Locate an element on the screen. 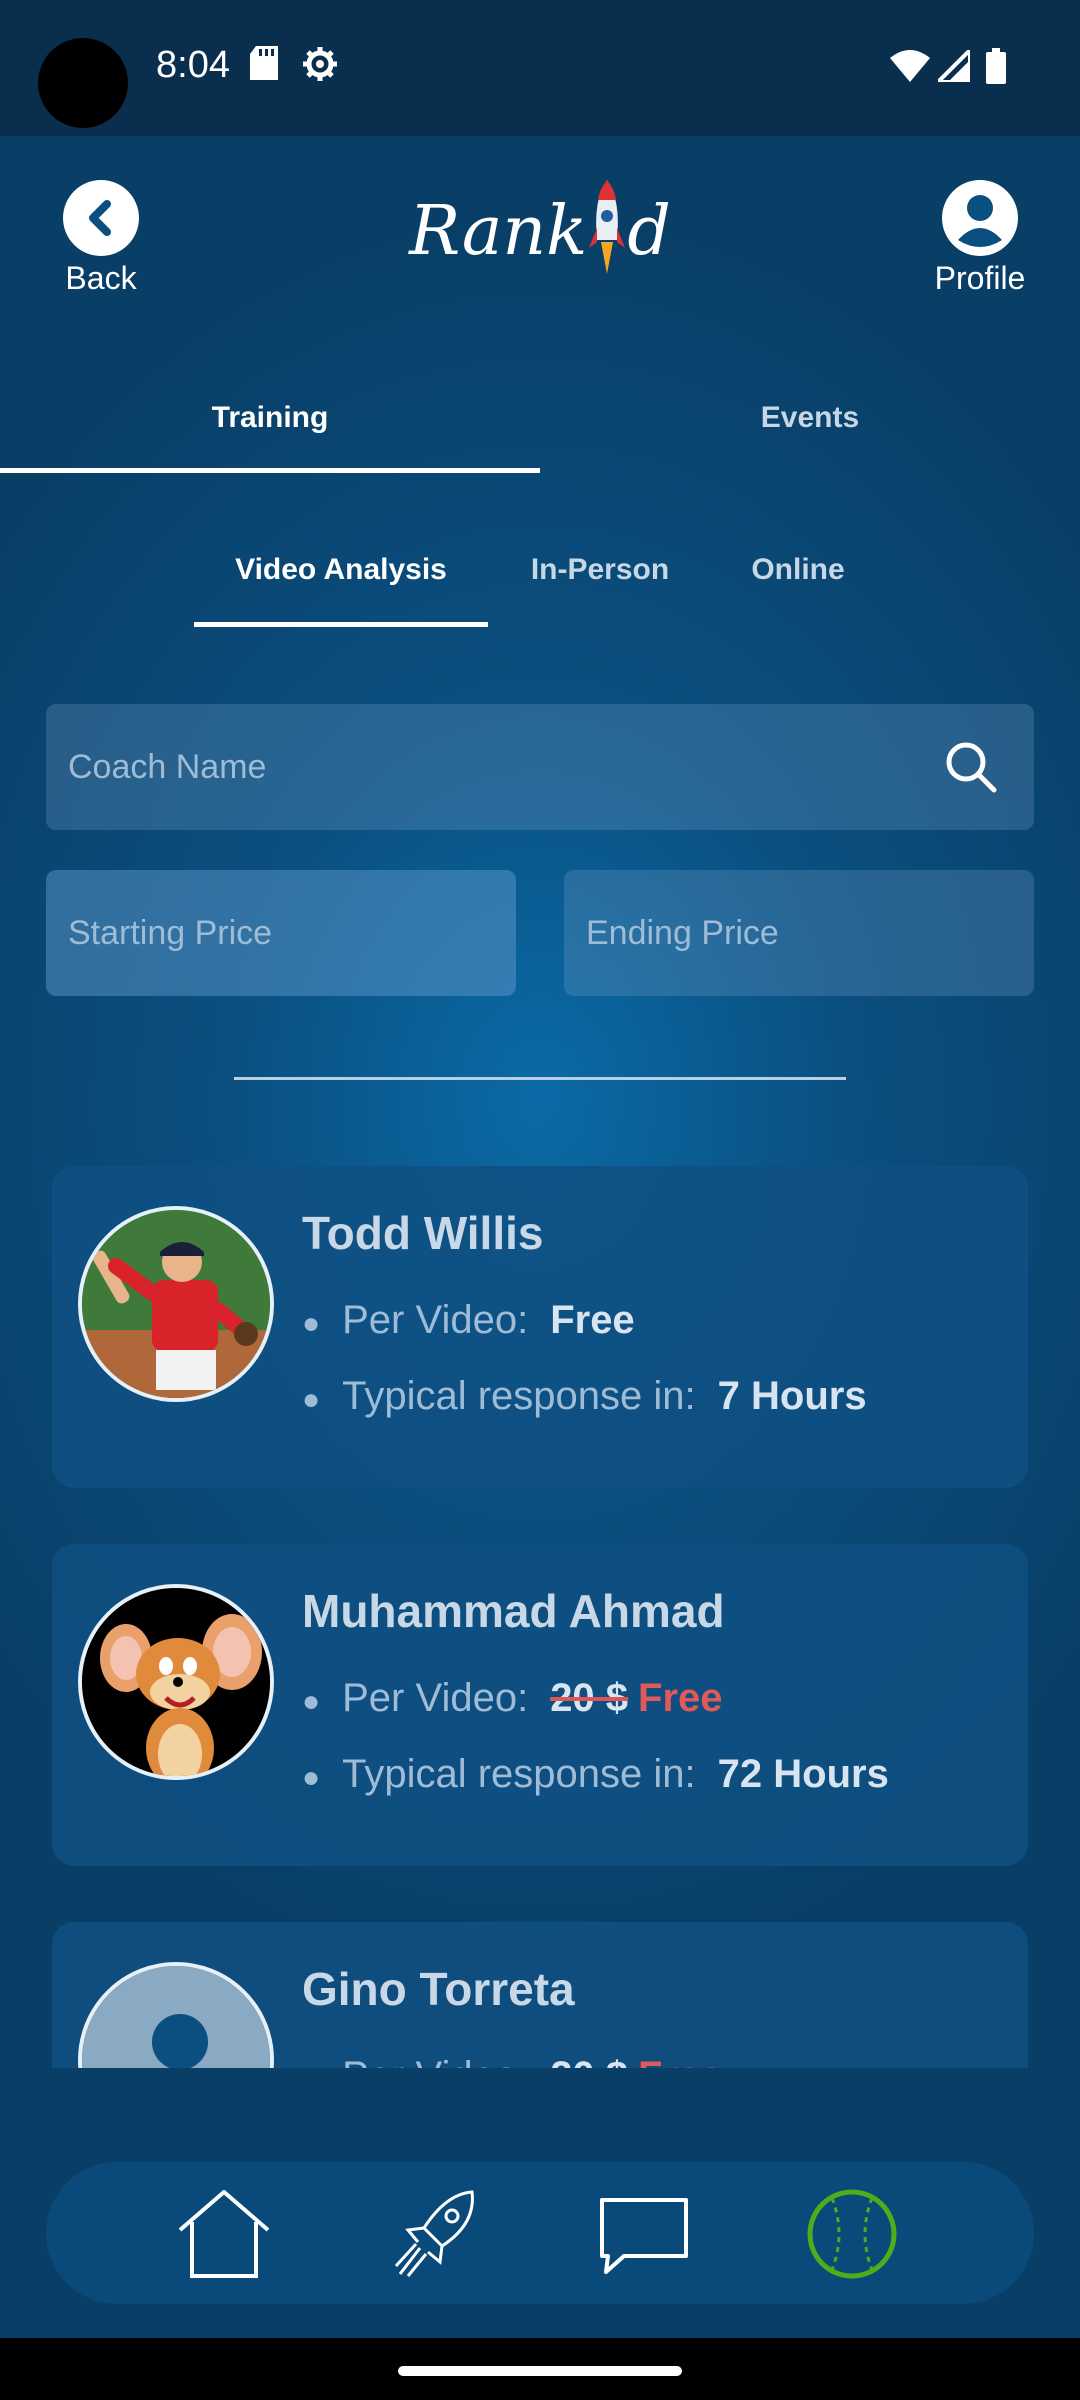 The image size is (1080, 2400). sub-tabs: Video Analysis In-Person Online is located at coordinates (540, 570).